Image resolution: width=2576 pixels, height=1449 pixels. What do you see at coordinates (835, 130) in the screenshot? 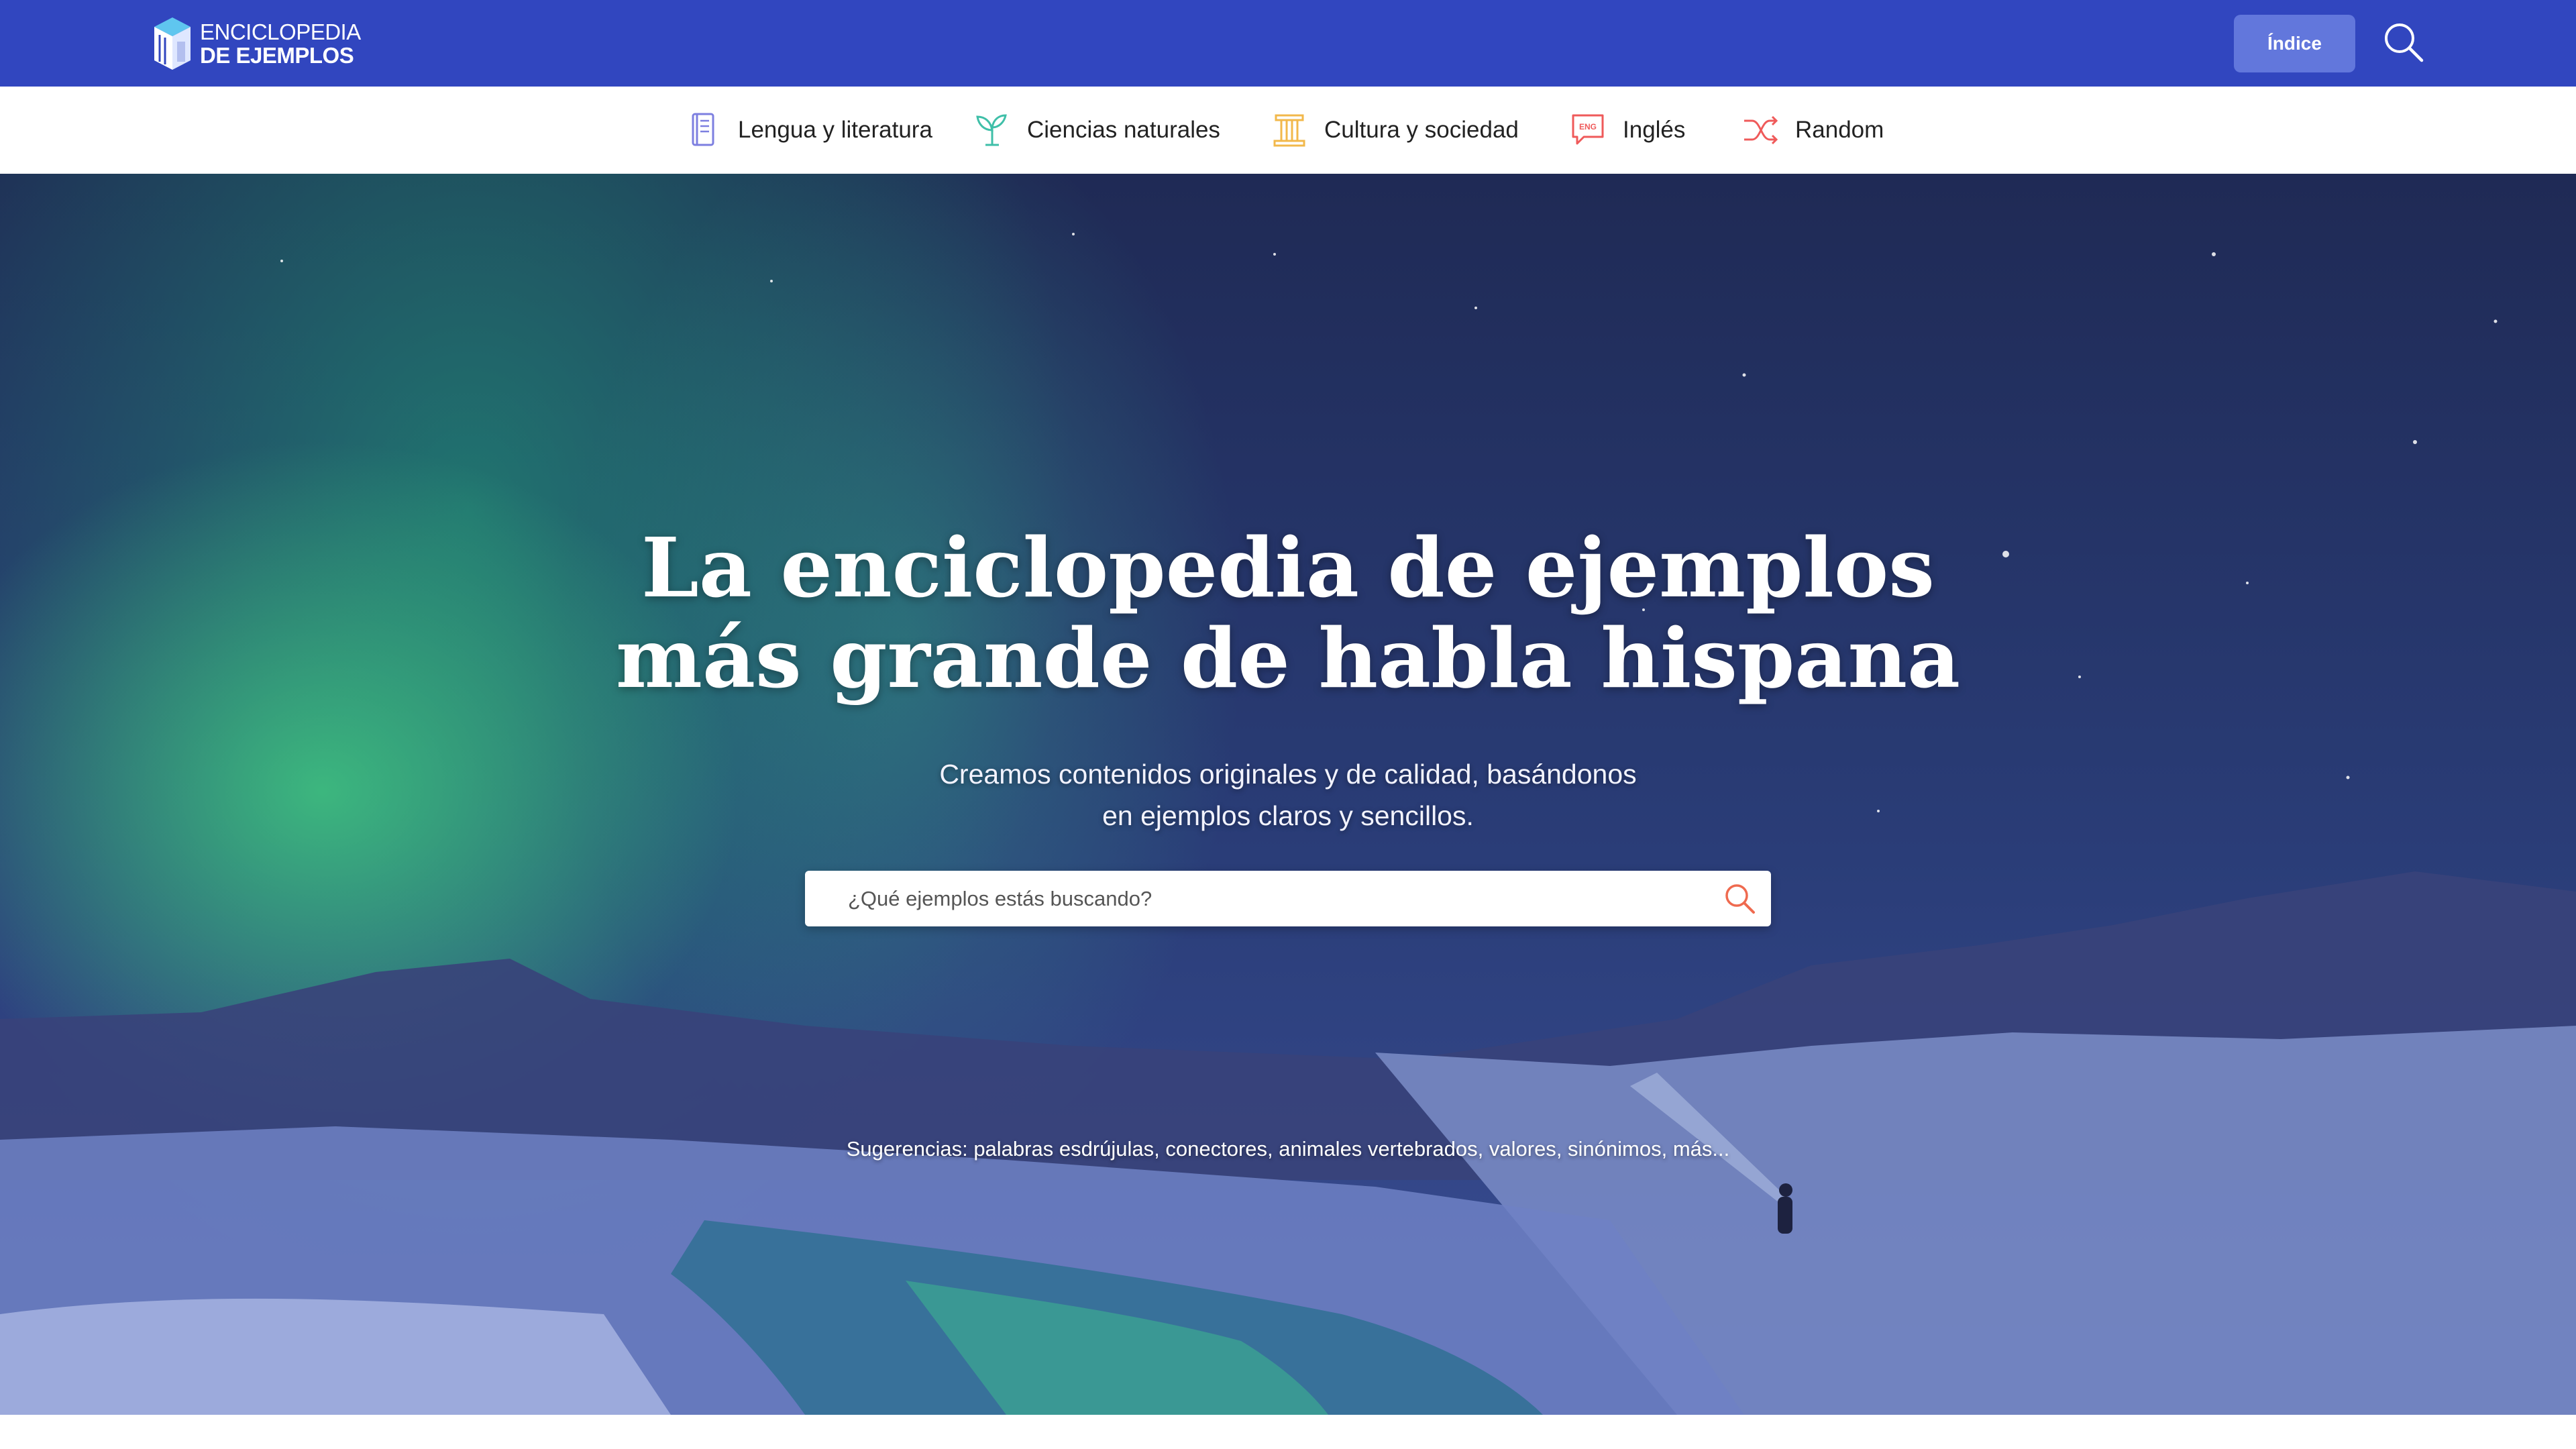
I see `nav-label: Lengua y literatura` at bounding box center [835, 130].